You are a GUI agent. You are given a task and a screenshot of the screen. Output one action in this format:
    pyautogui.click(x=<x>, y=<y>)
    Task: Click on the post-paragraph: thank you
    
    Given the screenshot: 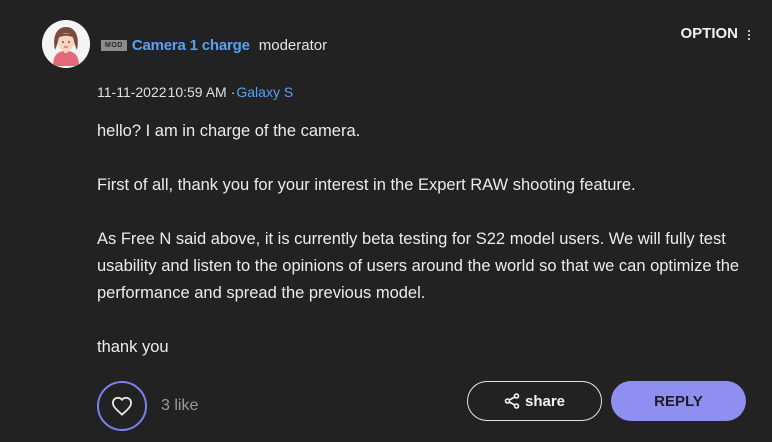 What is the action you would take?
    pyautogui.click(x=133, y=347)
    